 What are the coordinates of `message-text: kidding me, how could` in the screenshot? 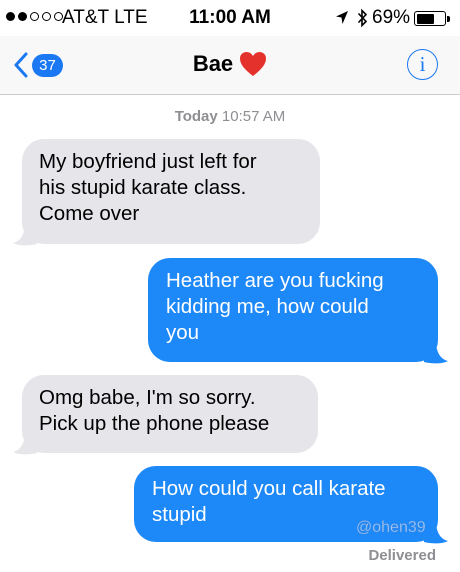 It's located at (267, 306).